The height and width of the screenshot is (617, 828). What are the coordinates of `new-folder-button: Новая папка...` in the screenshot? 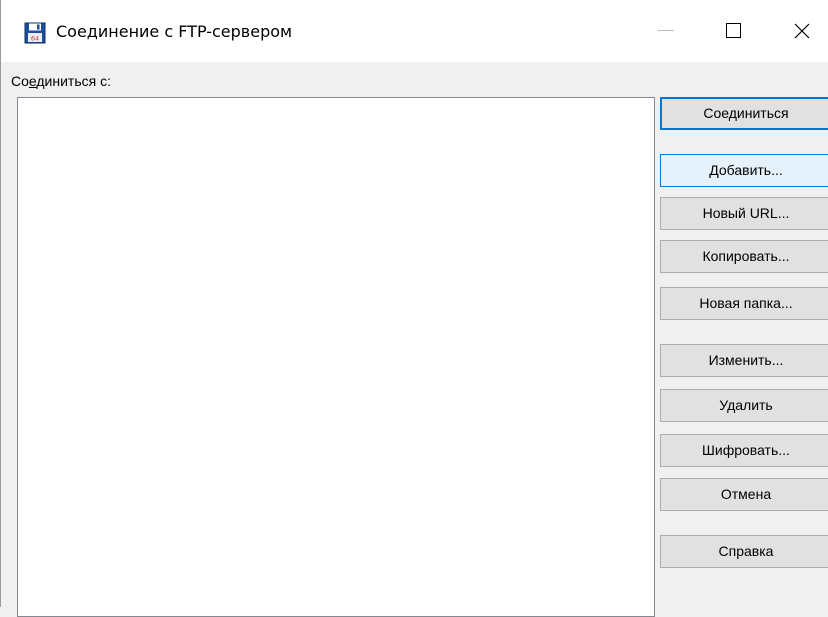 It's located at (744, 303).